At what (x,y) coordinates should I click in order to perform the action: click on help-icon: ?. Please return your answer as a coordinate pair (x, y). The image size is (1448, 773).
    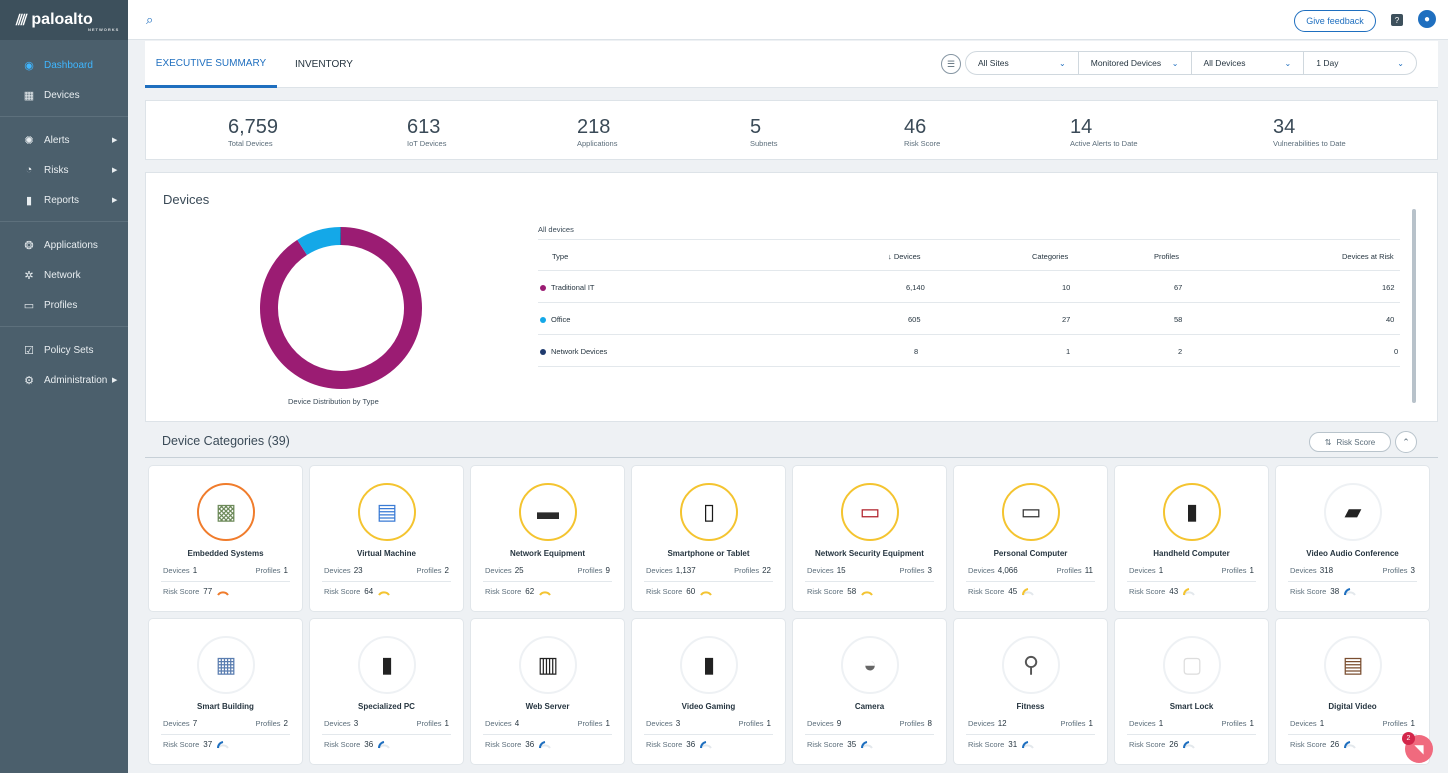
    Looking at the image, I should click on (1397, 20).